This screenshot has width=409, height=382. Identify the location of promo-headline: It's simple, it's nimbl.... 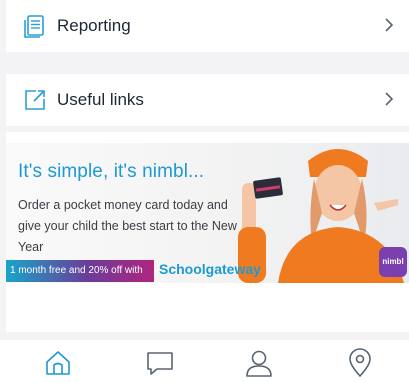
(111, 171).